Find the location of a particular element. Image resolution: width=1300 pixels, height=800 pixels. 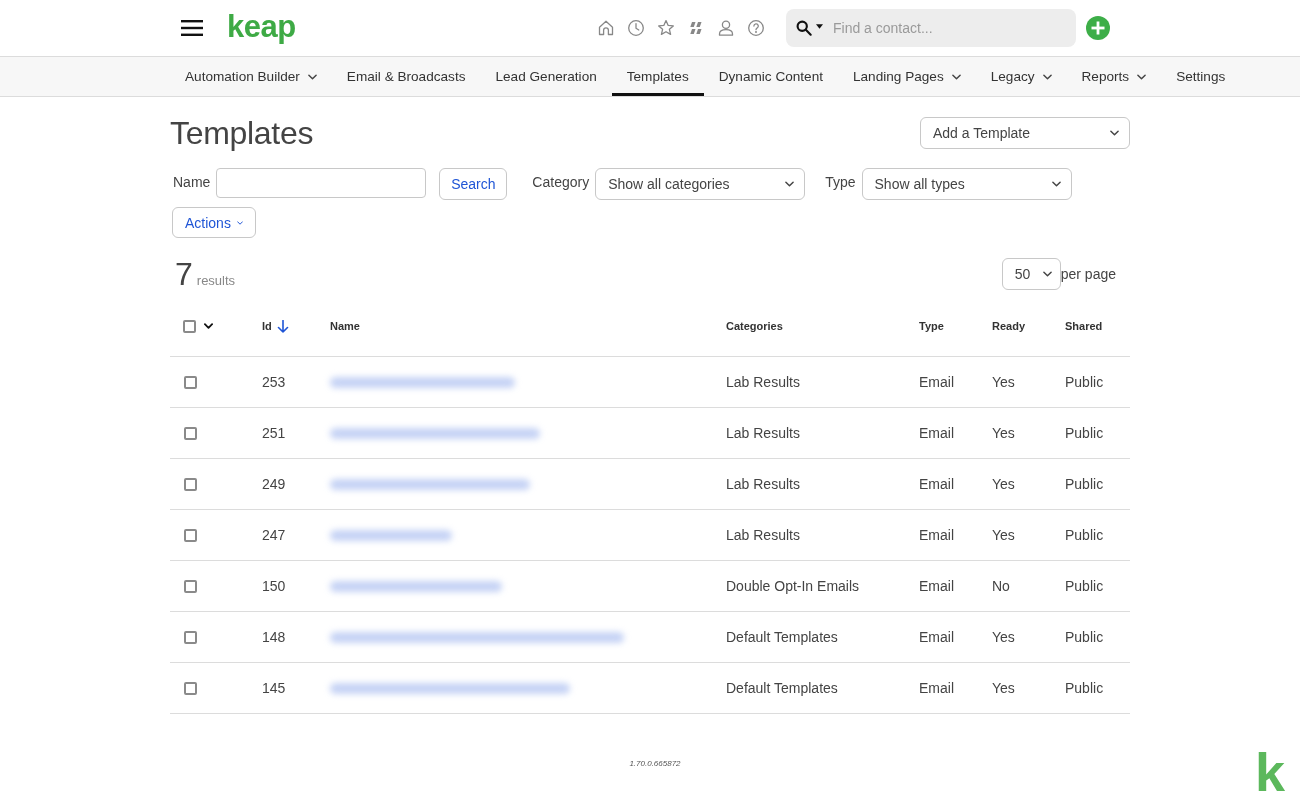

search-button: Search is located at coordinates (473, 184).